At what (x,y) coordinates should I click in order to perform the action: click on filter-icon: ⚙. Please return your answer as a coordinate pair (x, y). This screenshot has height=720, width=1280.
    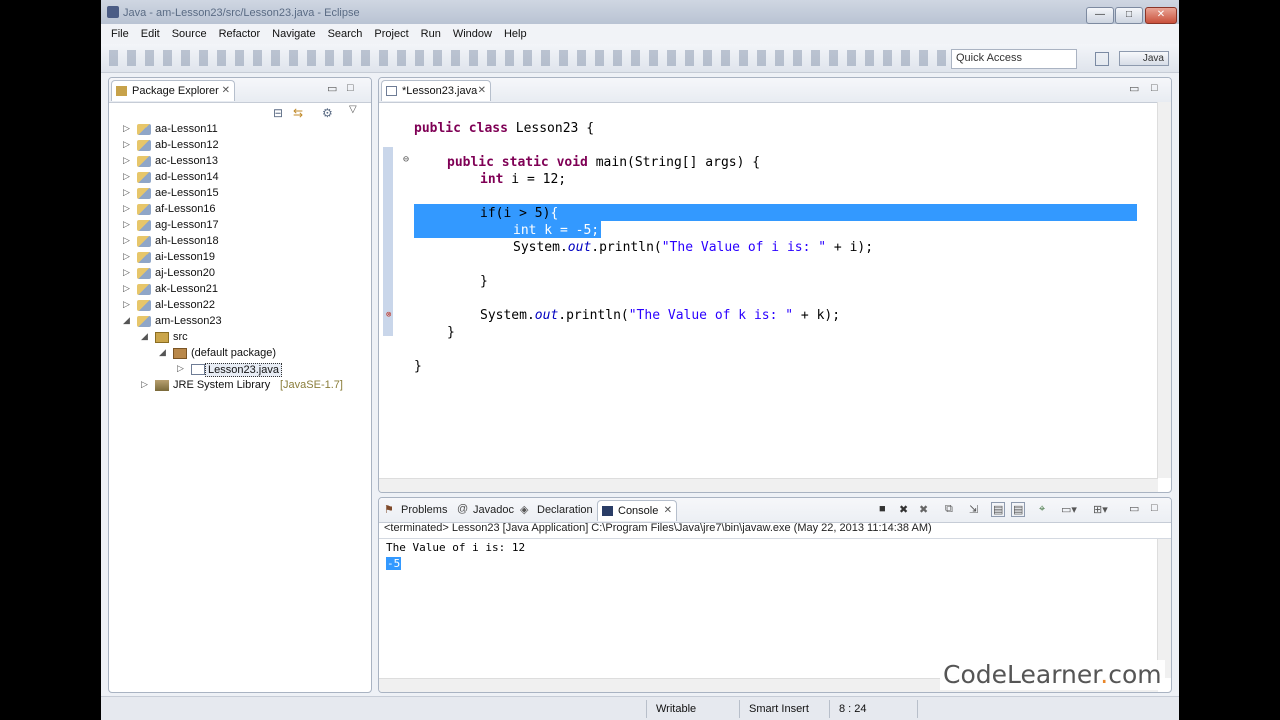
    Looking at the image, I should click on (327, 113).